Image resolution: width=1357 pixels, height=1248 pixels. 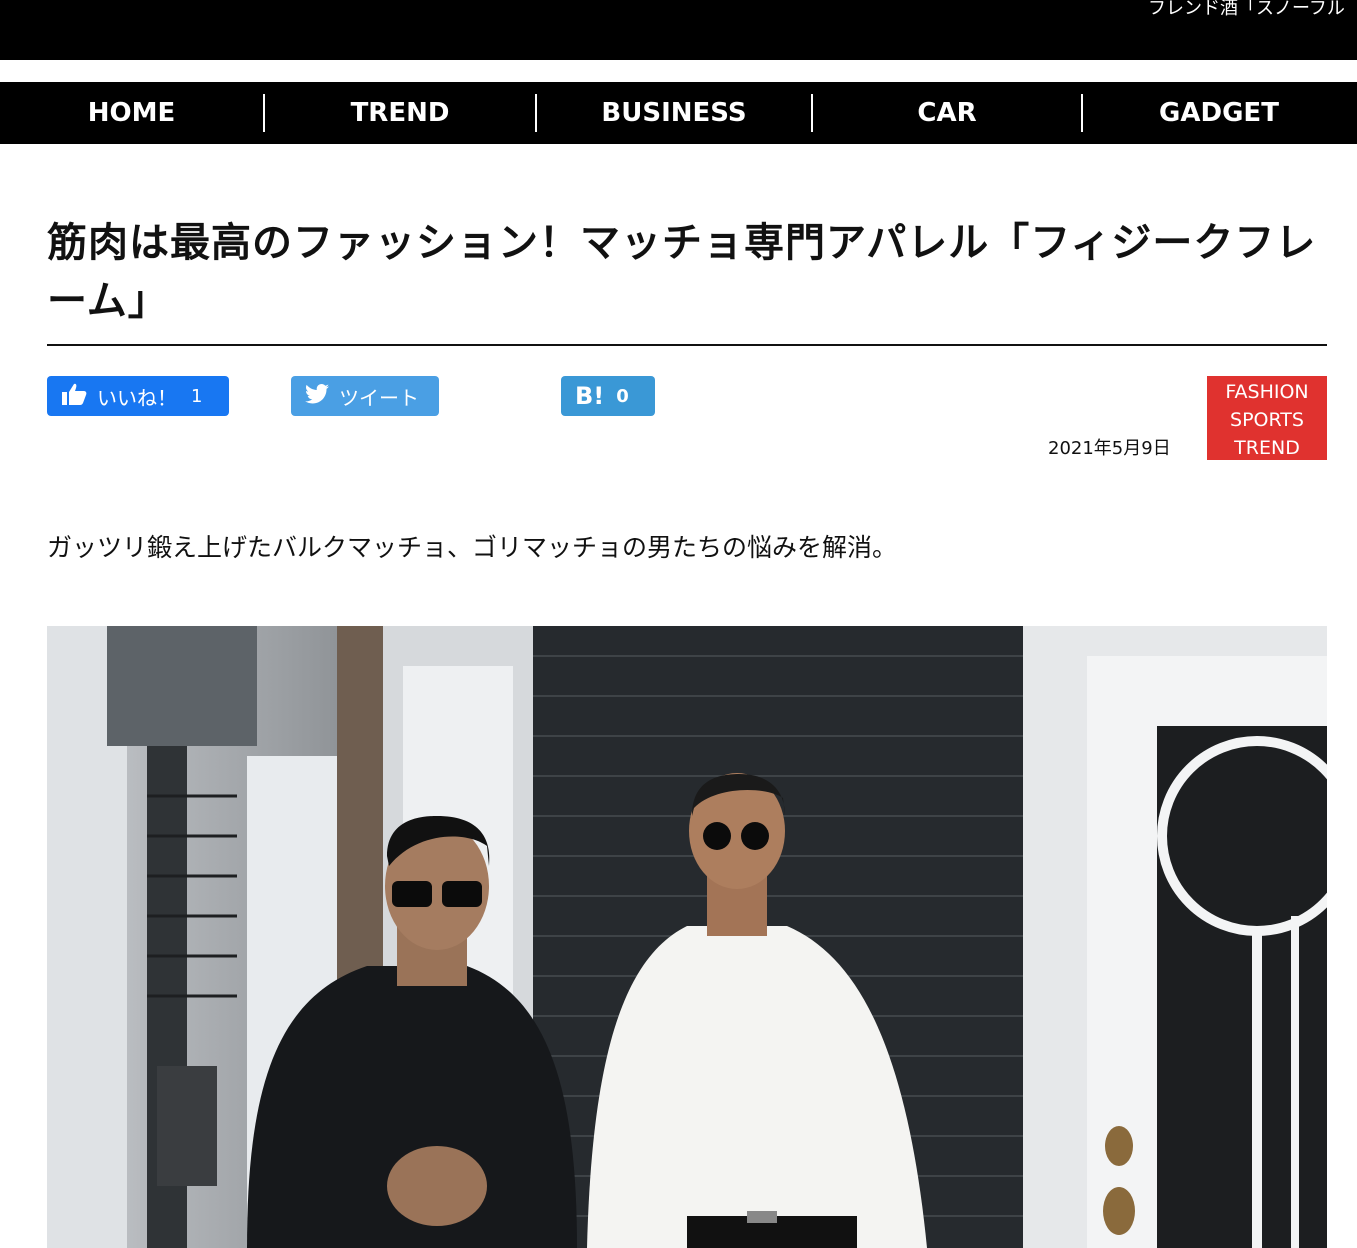 What do you see at coordinates (687, 345) in the screenshot?
I see `title-divider` at bounding box center [687, 345].